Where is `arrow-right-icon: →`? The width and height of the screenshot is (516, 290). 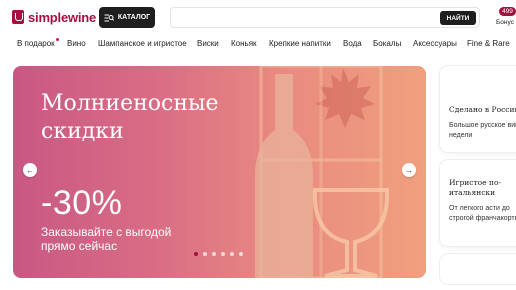 arrow-right-icon: → is located at coordinates (409, 170).